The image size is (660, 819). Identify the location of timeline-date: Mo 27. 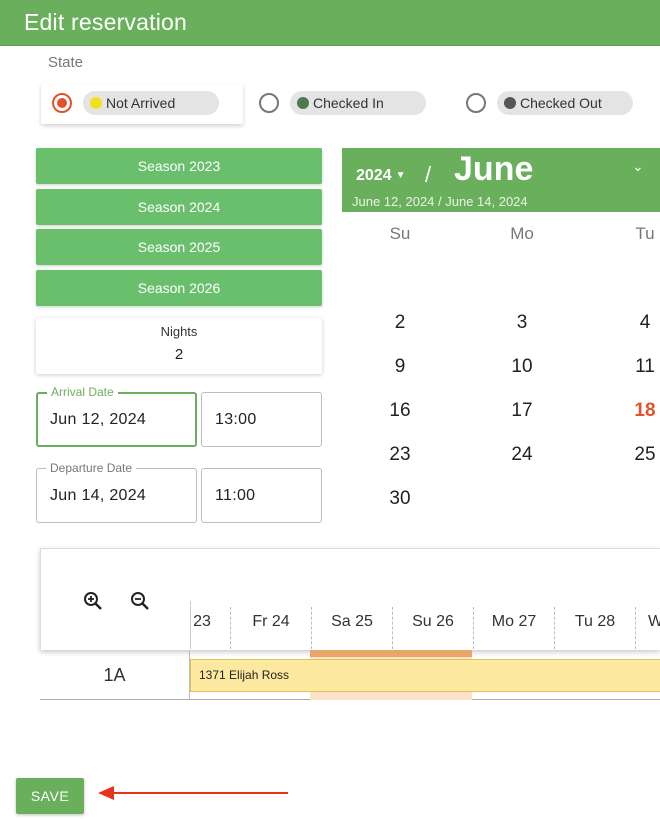
(514, 621).